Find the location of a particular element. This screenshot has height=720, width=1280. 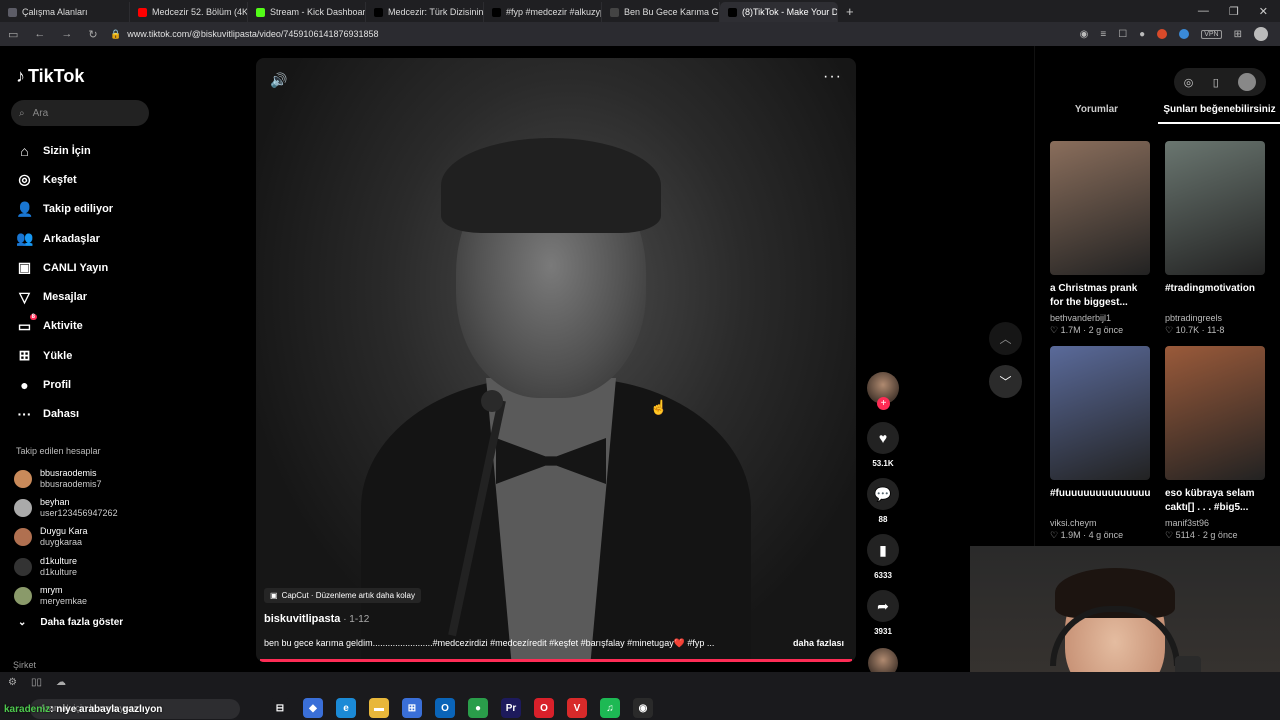

opera-icon: O is located at coordinates (544, 708).